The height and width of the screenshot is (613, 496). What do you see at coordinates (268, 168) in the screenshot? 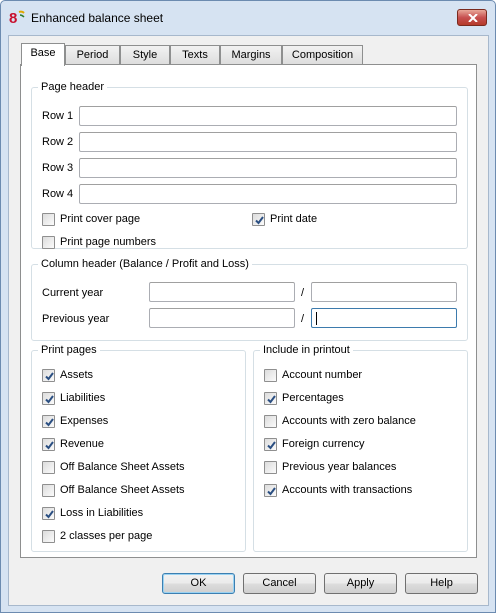
I see `row-3-input` at bounding box center [268, 168].